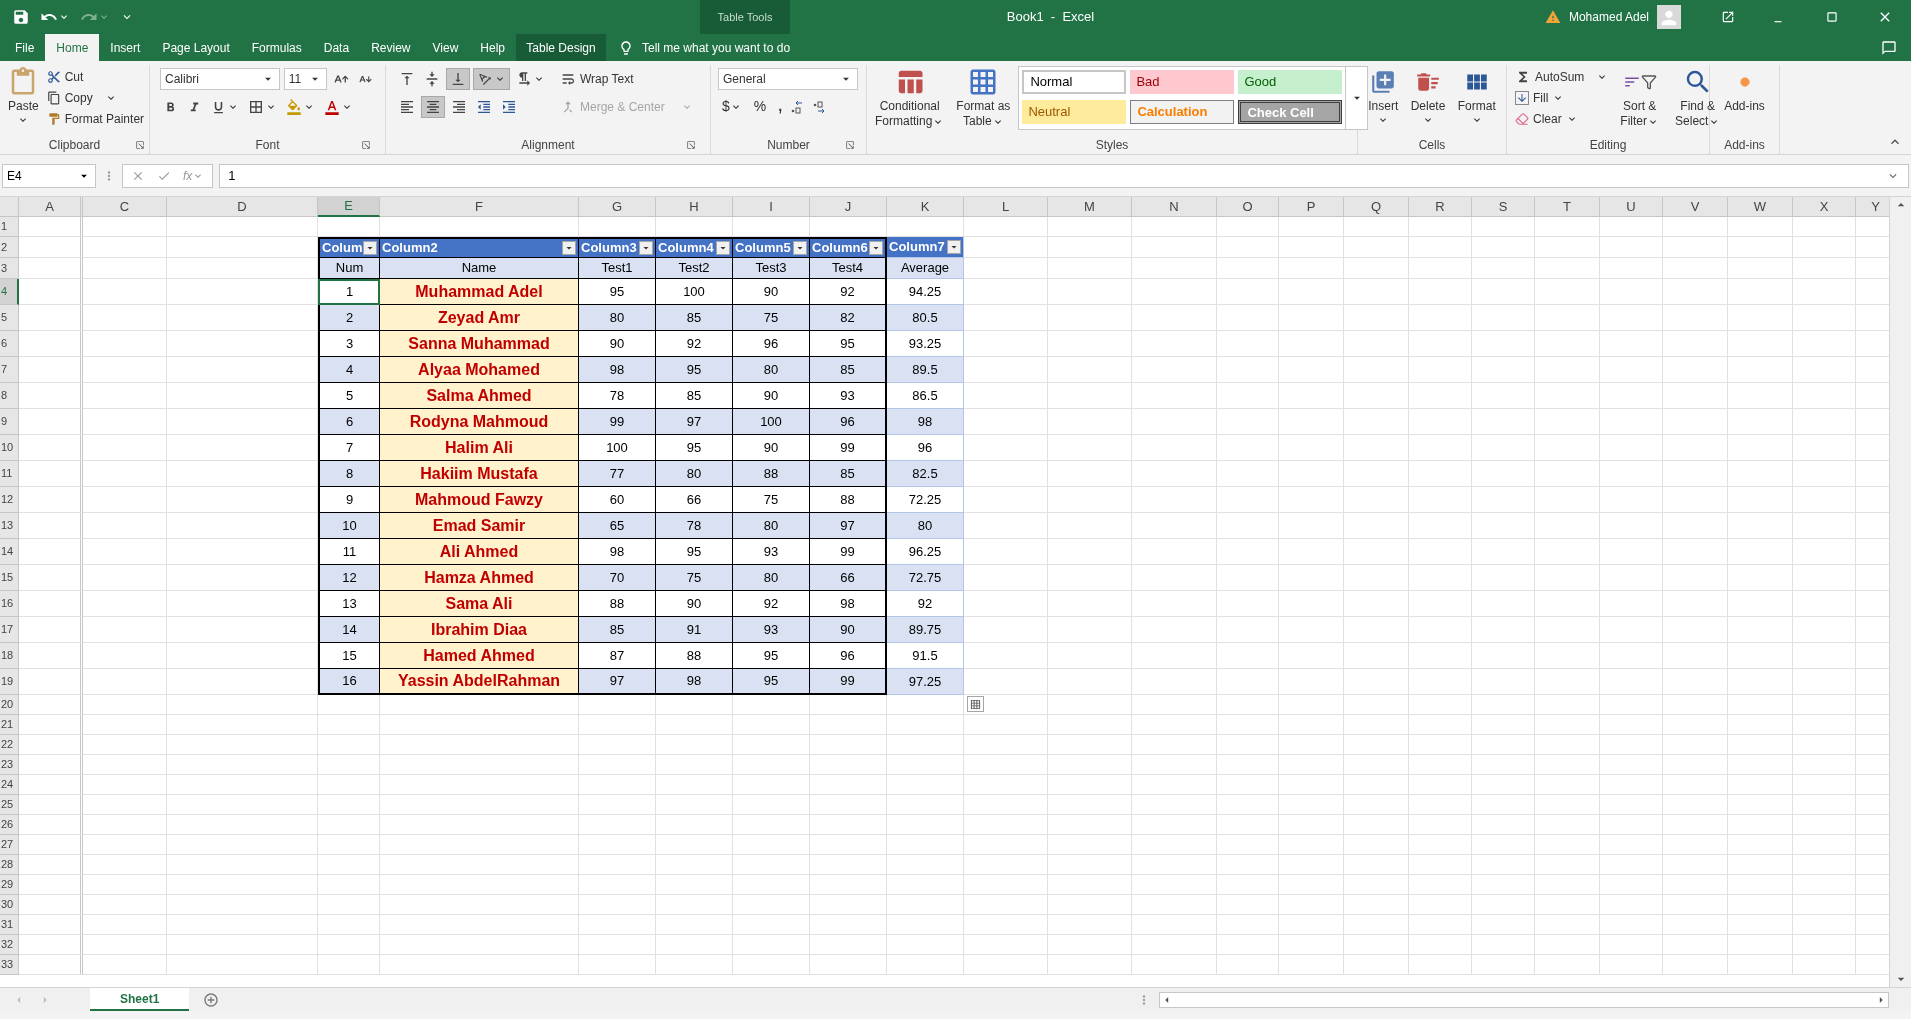 This screenshot has width=1911, height=1019. I want to click on row-header: 10, so click(9, 448).